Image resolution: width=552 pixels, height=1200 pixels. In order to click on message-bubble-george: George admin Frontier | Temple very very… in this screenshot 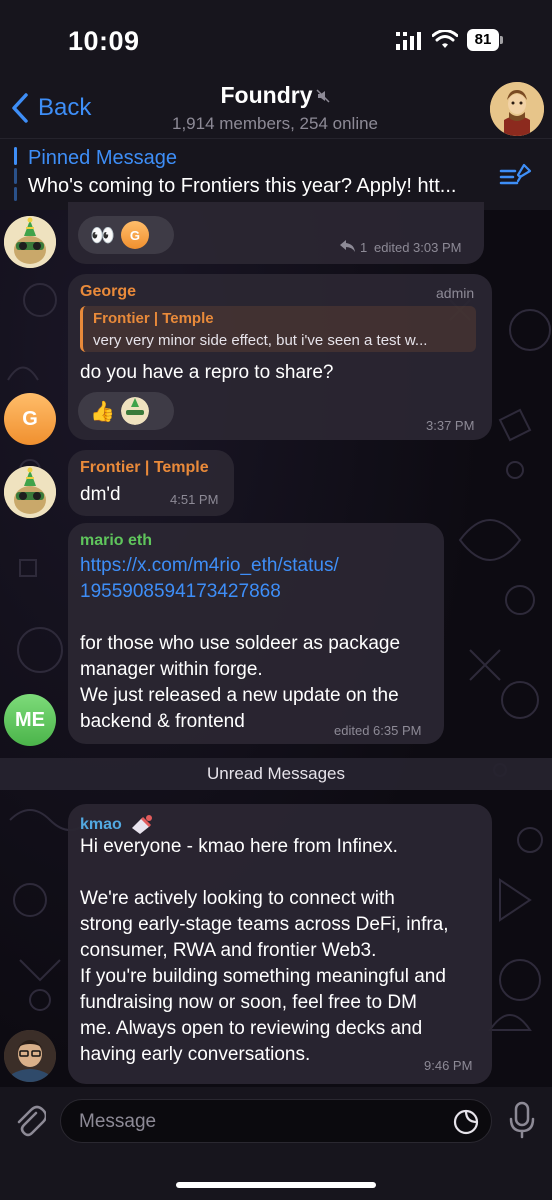, I will do `click(280, 357)`.